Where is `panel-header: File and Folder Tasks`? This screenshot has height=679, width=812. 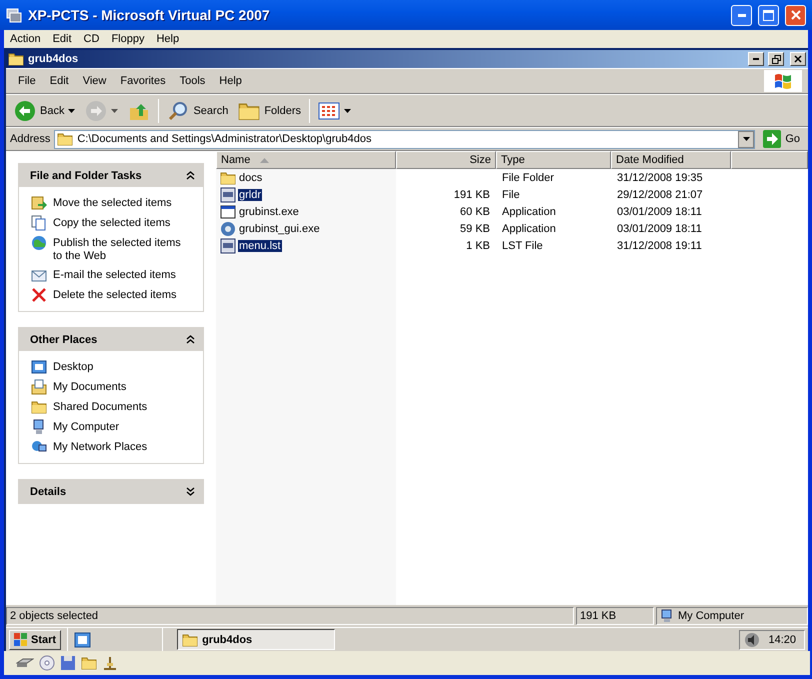
panel-header: File and Folder Tasks is located at coordinates (111, 175).